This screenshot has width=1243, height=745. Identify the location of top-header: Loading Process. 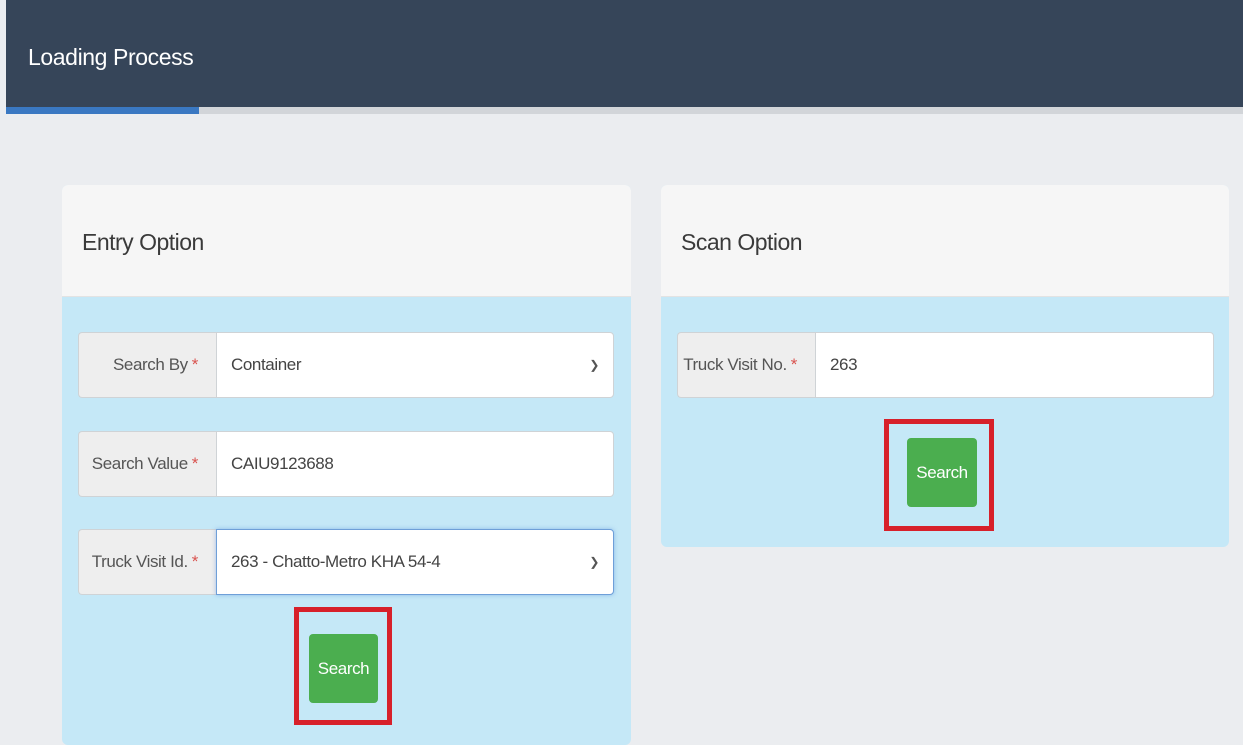
(624, 53).